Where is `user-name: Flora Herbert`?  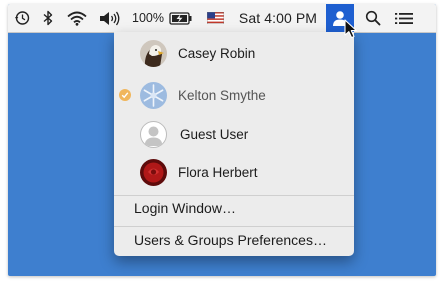 user-name: Flora Herbert is located at coordinates (218, 172).